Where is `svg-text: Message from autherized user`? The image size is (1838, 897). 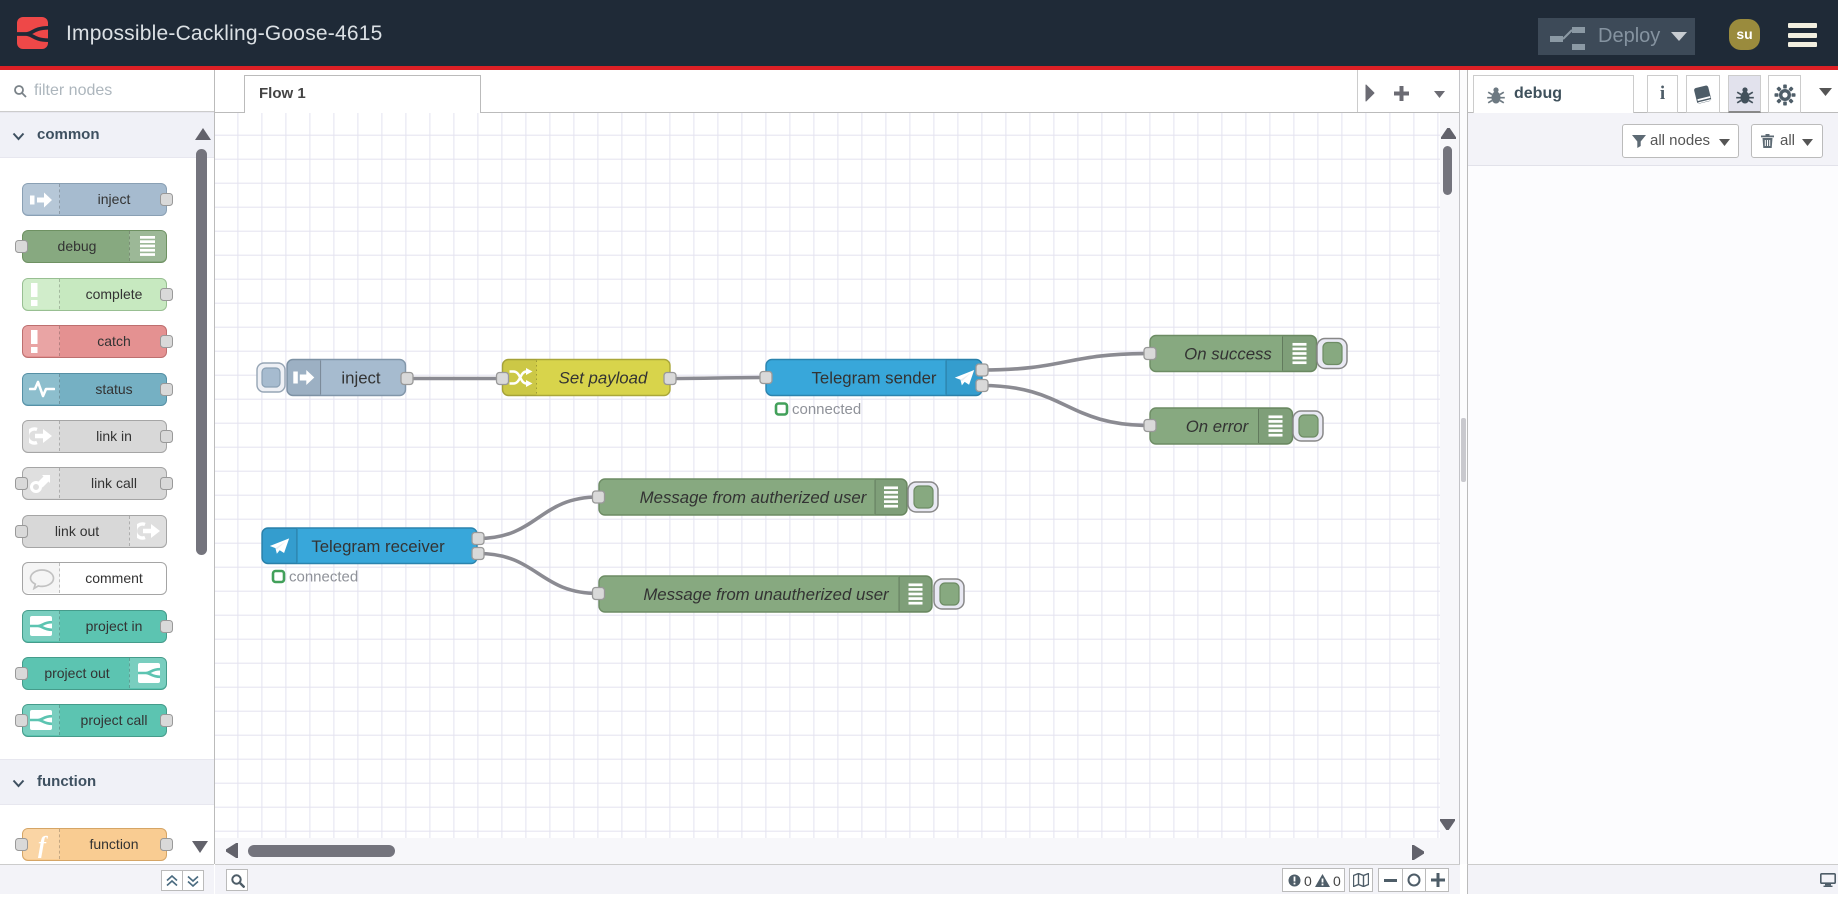 svg-text: Message from autherized user is located at coordinates (754, 497).